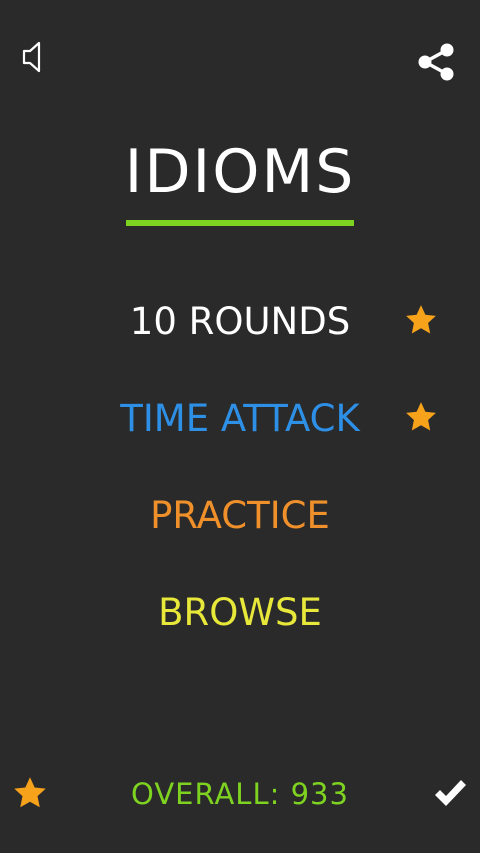 Image resolution: width=480 pixels, height=853 pixels. I want to click on title-underline, so click(240, 223).